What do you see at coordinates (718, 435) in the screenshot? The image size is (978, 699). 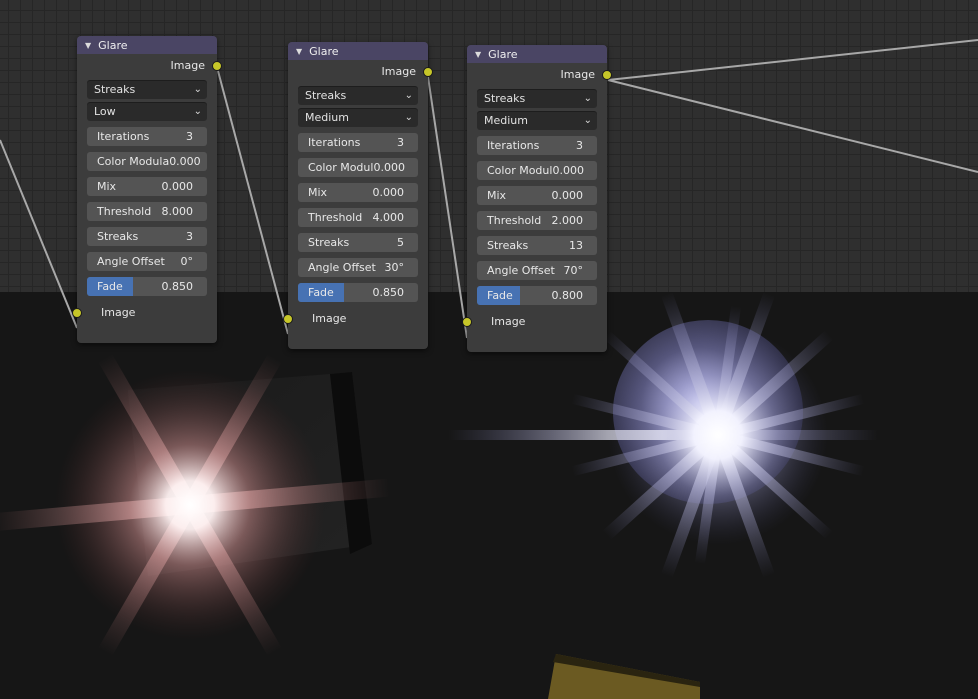 I see `white-glare` at bounding box center [718, 435].